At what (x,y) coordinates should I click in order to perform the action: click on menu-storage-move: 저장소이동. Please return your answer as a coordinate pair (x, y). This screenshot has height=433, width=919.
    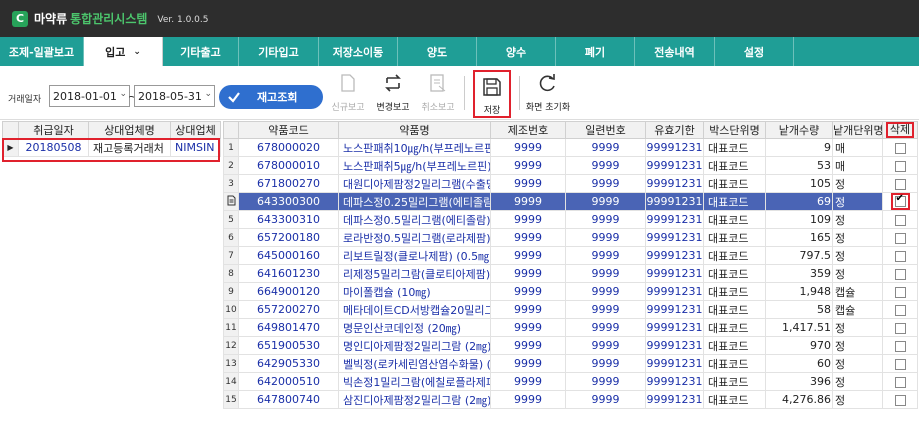
    Looking at the image, I should click on (358, 51).